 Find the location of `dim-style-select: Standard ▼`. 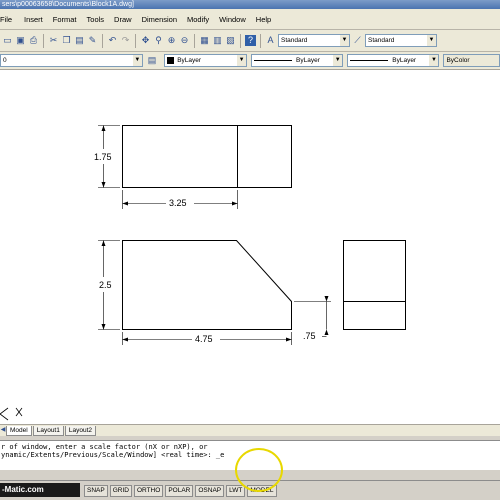

dim-style-select: Standard ▼ is located at coordinates (401, 40).